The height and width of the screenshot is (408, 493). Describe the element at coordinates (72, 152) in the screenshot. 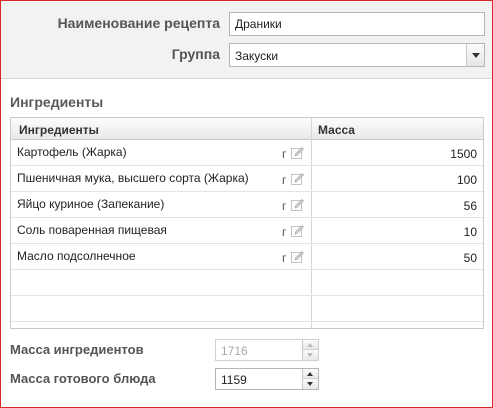

I see `ingredient-name: Картофель (Жарка)` at that location.